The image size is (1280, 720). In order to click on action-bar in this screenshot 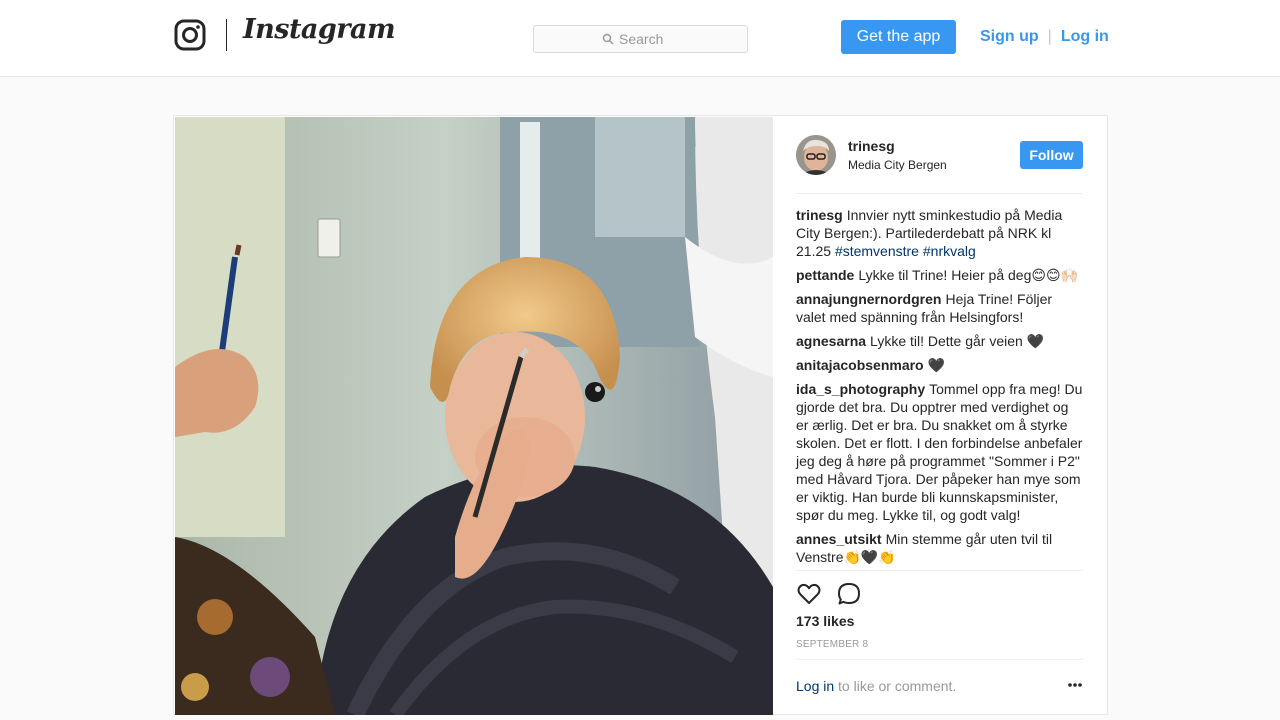, I will do `click(836, 594)`.